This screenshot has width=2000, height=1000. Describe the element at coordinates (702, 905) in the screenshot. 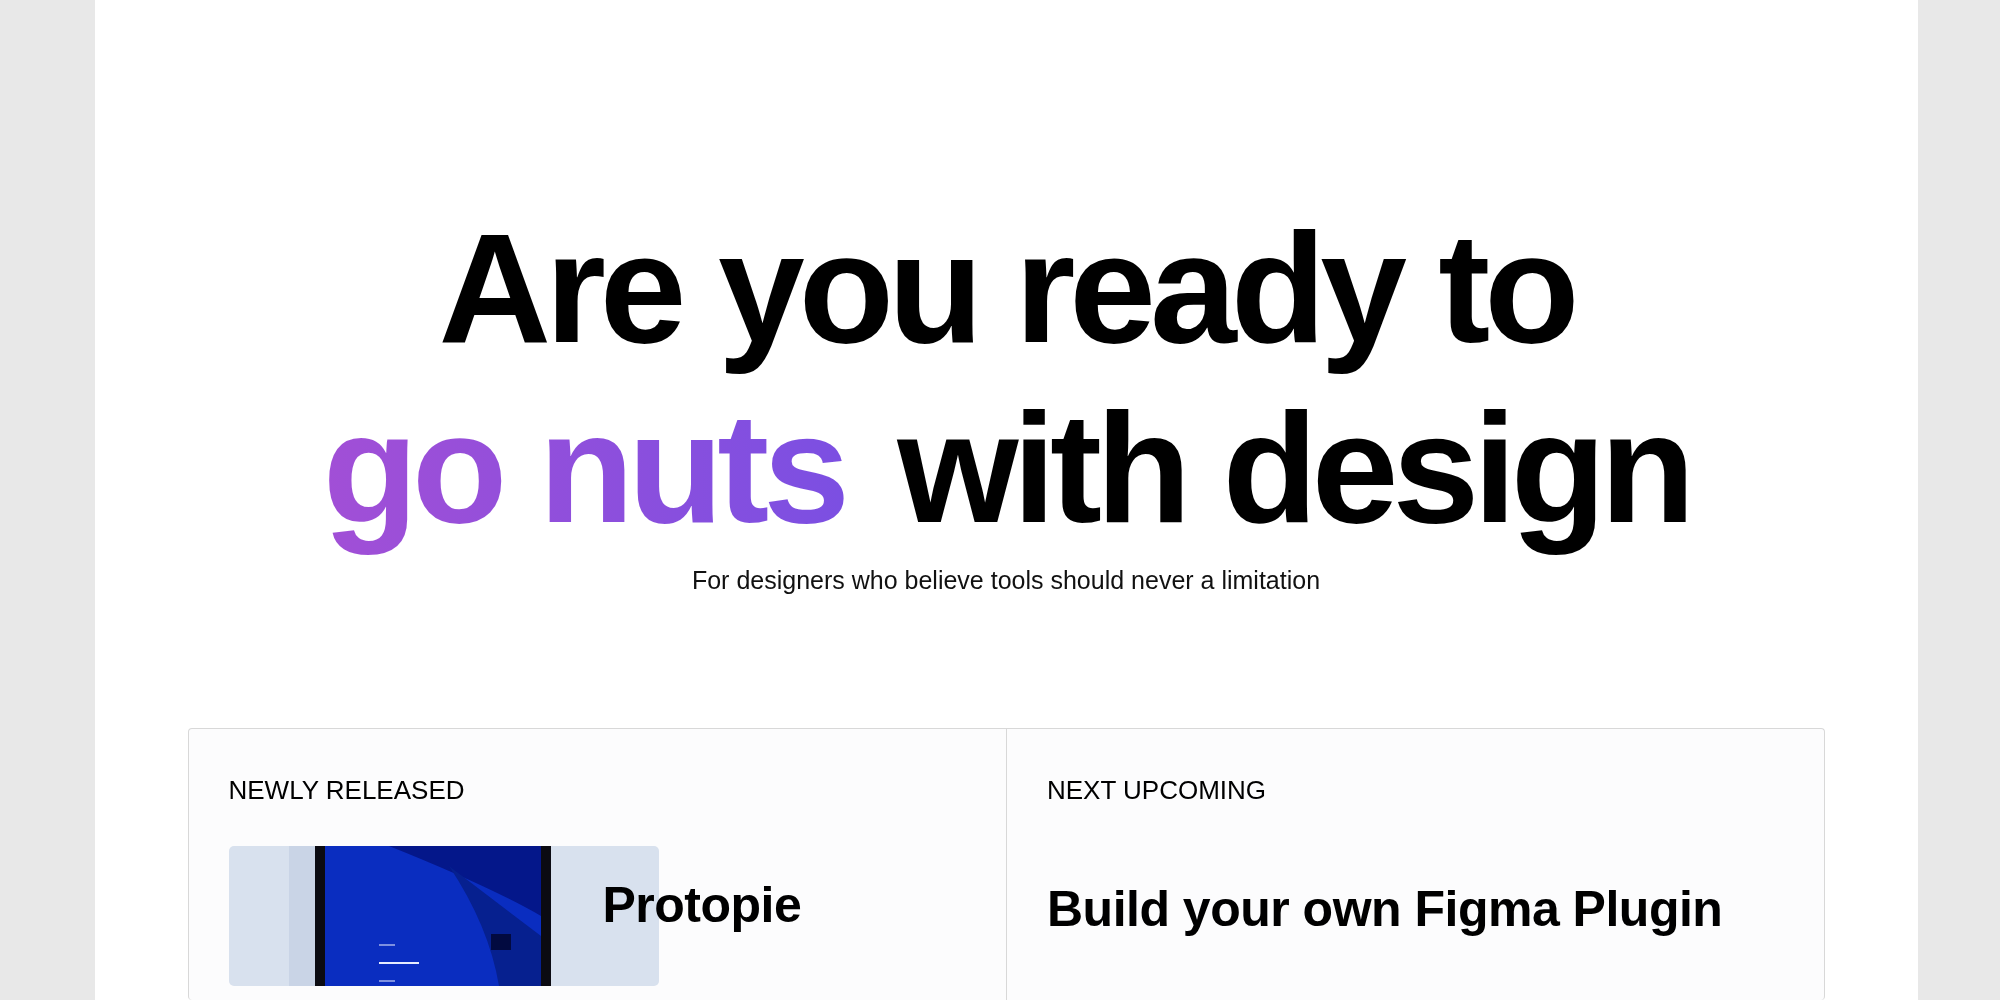

I see `course-title: Protopie` at that location.